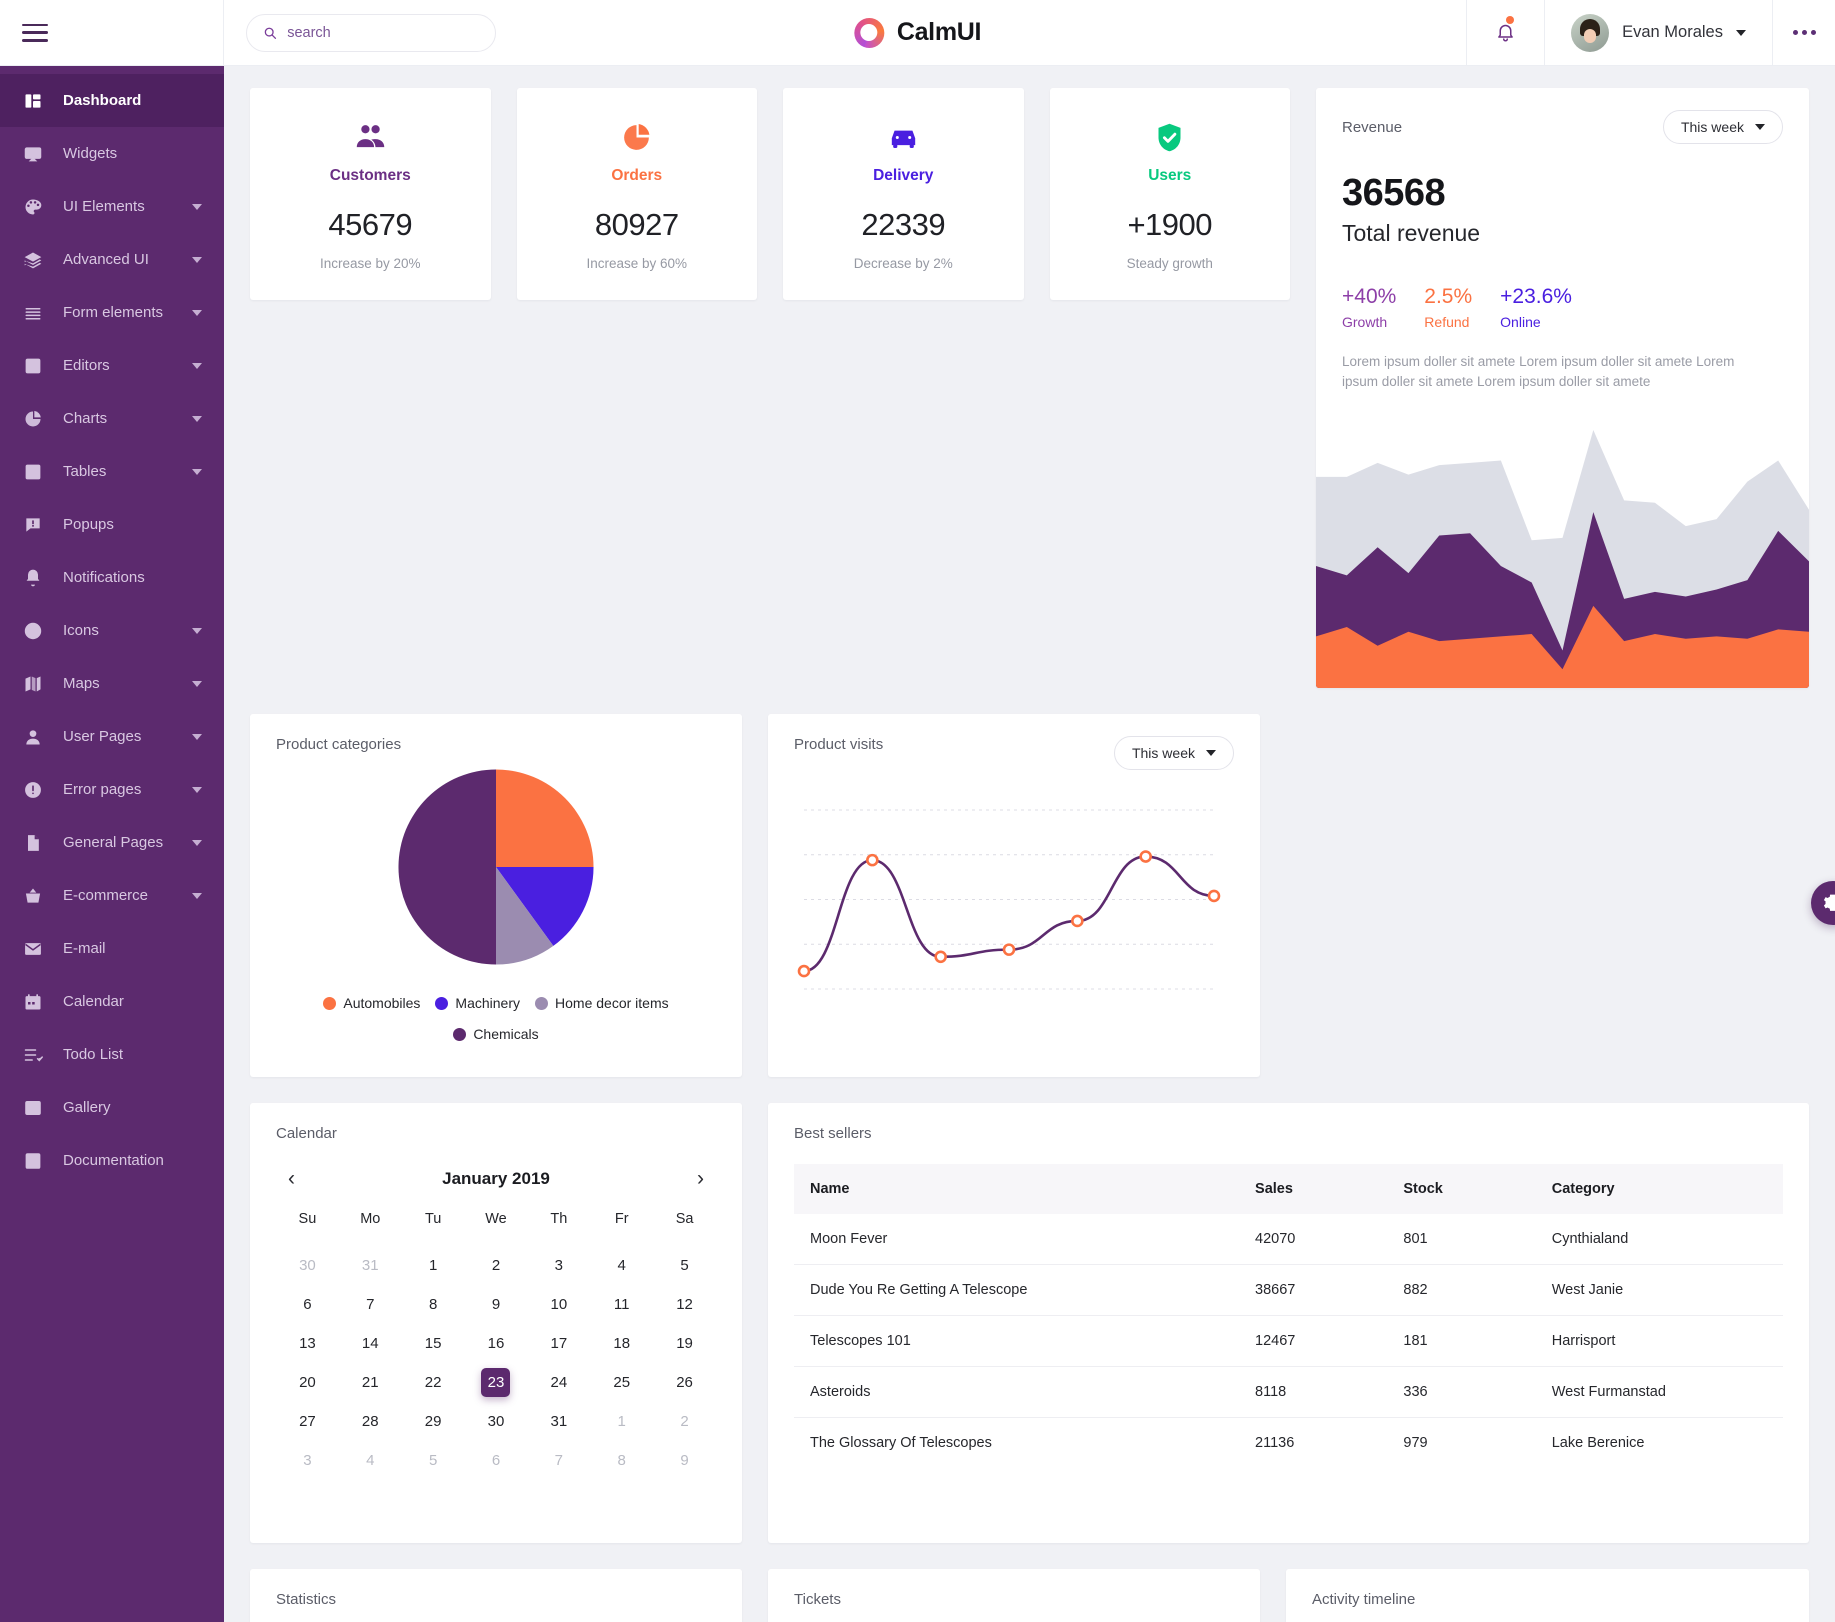 The width and height of the screenshot is (1835, 1622). Describe the element at coordinates (636, 224) in the screenshot. I see `stat-value: 80927` at that location.